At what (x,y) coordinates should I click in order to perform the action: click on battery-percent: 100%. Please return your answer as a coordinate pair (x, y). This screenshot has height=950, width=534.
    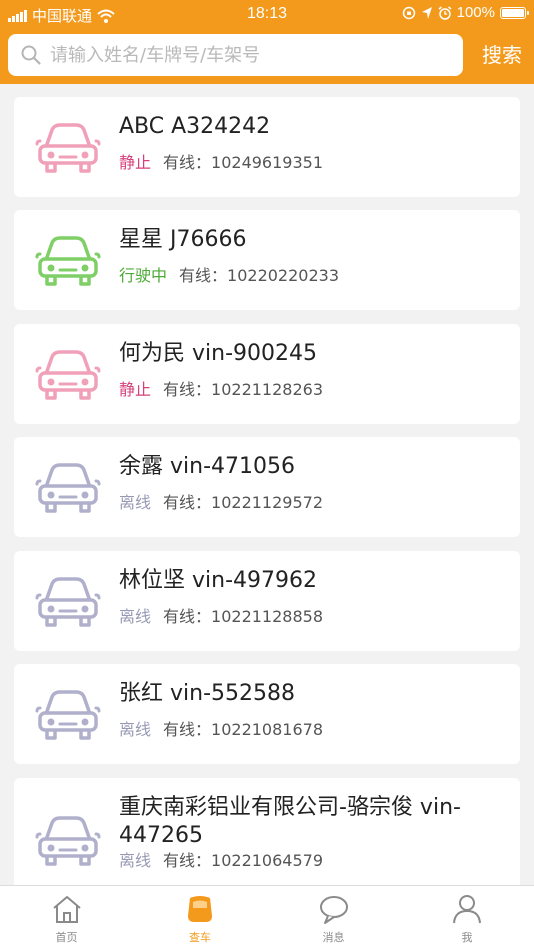
    Looking at the image, I should click on (475, 12).